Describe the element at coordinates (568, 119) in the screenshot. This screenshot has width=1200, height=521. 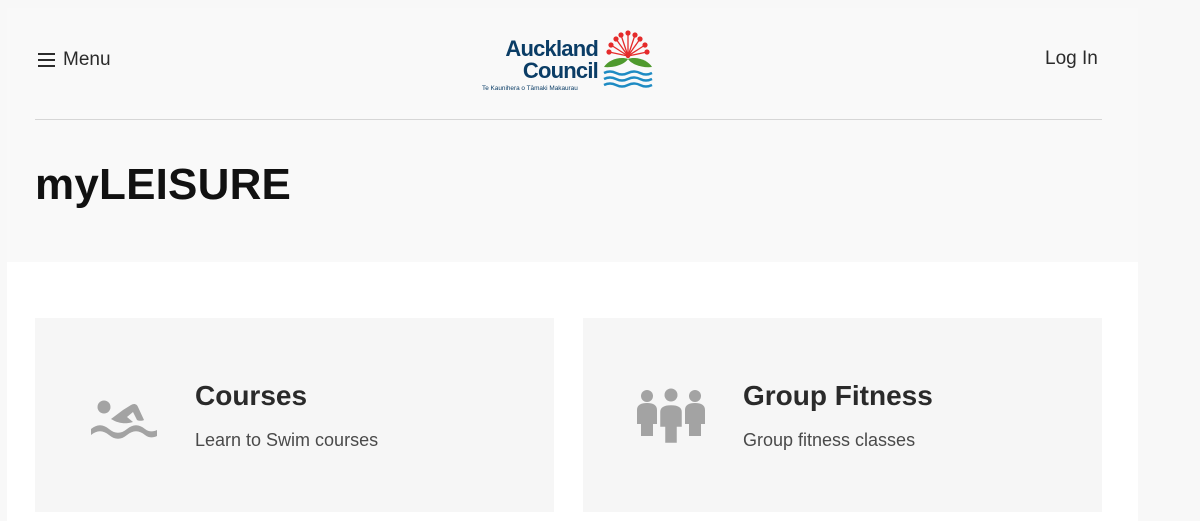
I see `header-divider` at that location.